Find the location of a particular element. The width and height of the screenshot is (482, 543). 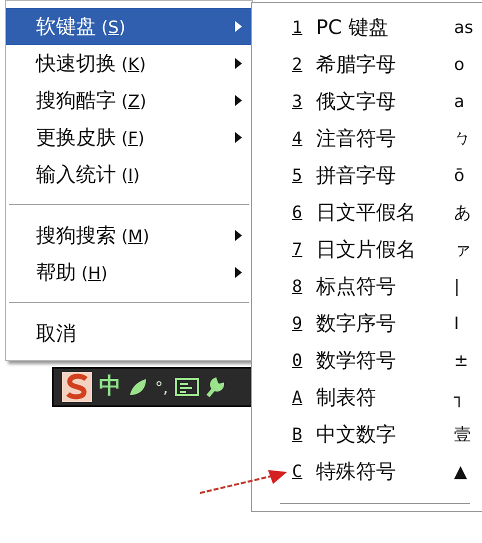

item-label: 数字序号 is located at coordinates (356, 323).